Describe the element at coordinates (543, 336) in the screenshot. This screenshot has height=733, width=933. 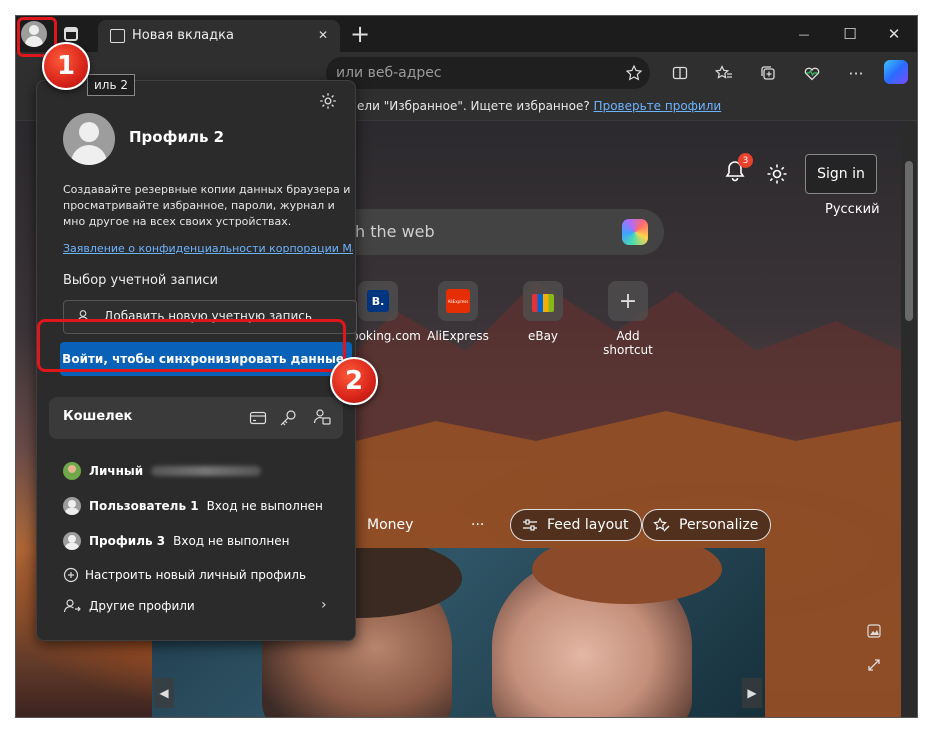
I see `shortcut-label: eBay` at that location.